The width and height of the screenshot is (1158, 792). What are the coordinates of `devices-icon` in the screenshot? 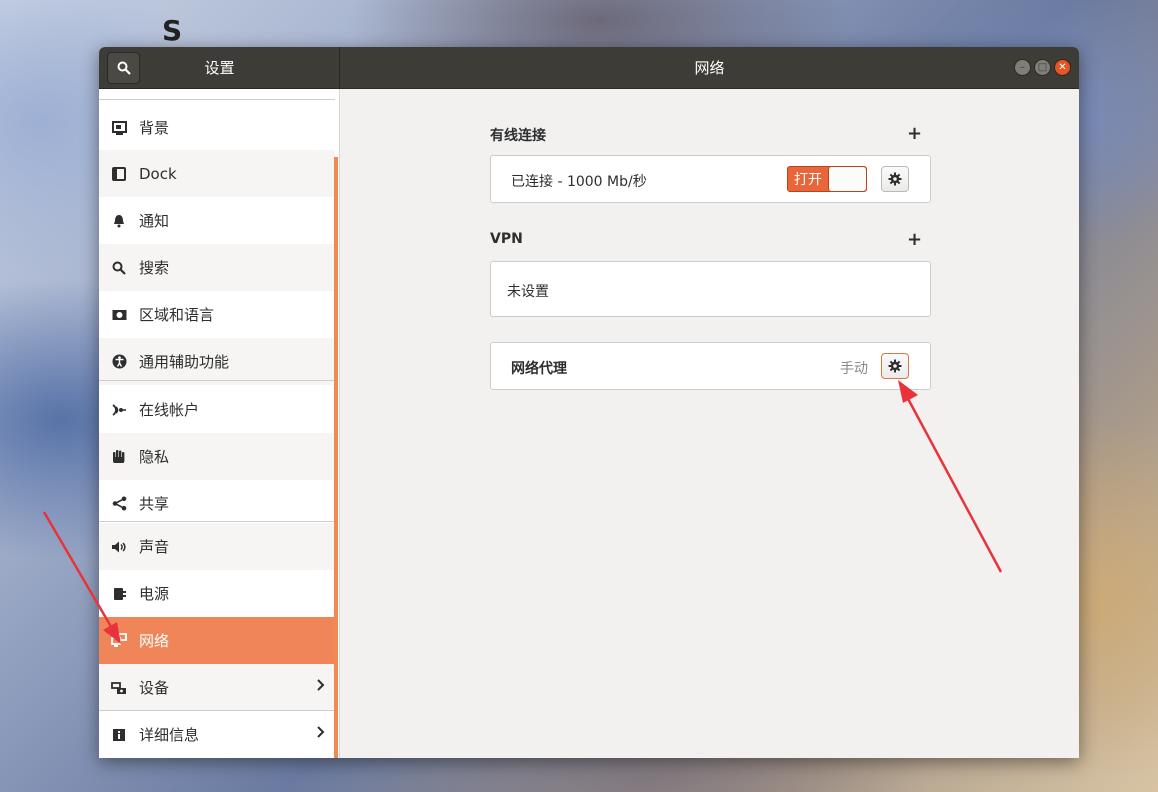 It's located at (119, 688).